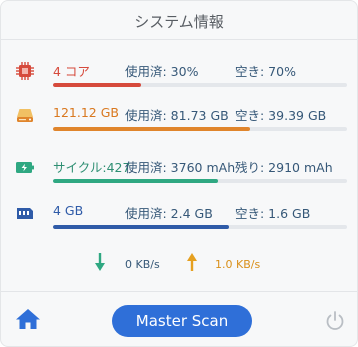 This screenshot has height=347, width=358. I want to click on battery-usage-fill, so click(135, 181).